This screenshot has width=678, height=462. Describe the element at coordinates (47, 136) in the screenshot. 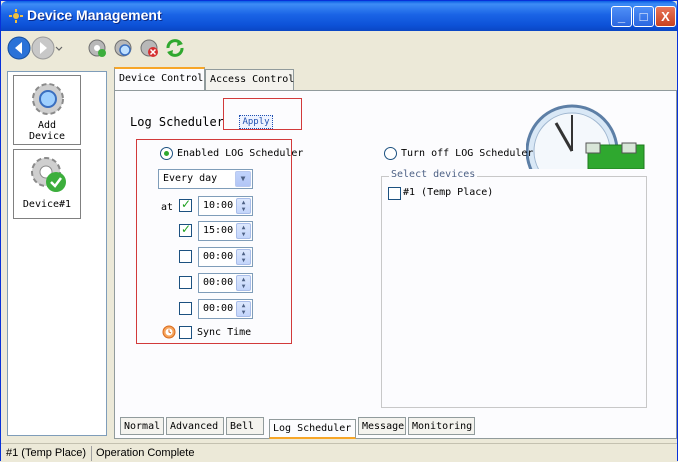

I see `add-device-label-2: Device` at that location.